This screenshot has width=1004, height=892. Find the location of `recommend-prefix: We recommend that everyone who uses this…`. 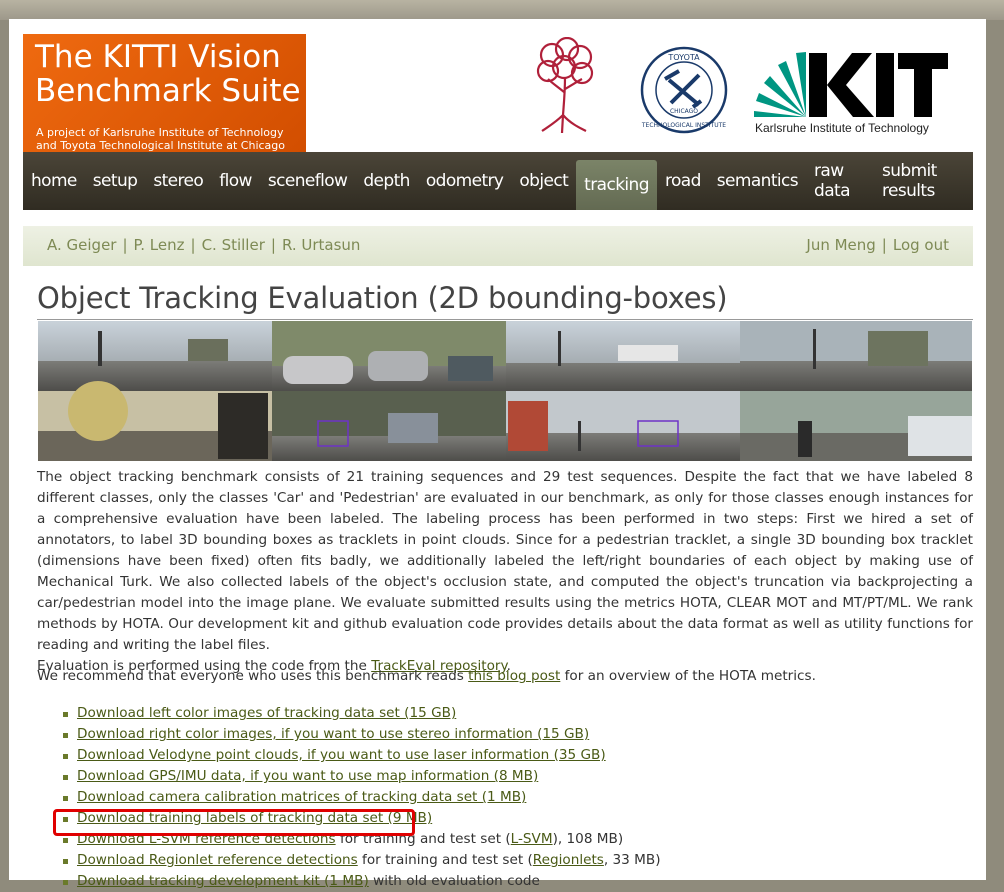

recommend-prefix: We recommend that everyone who uses this… is located at coordinates (253, 676).